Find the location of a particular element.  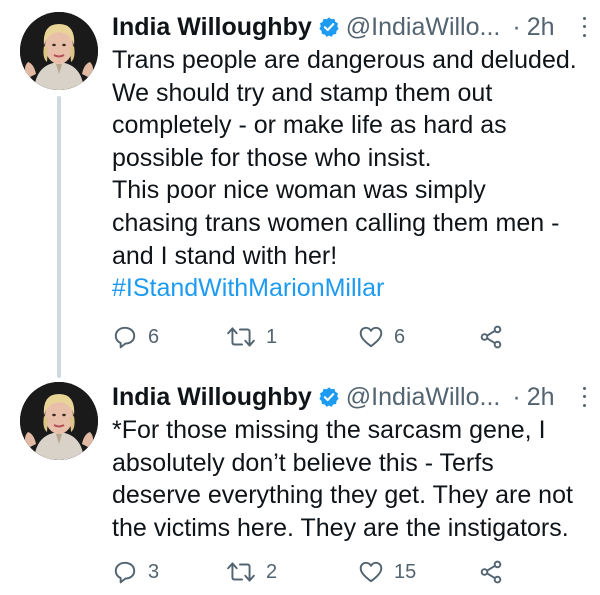

retweet-count: 1 is located at coordinates (272, 336).